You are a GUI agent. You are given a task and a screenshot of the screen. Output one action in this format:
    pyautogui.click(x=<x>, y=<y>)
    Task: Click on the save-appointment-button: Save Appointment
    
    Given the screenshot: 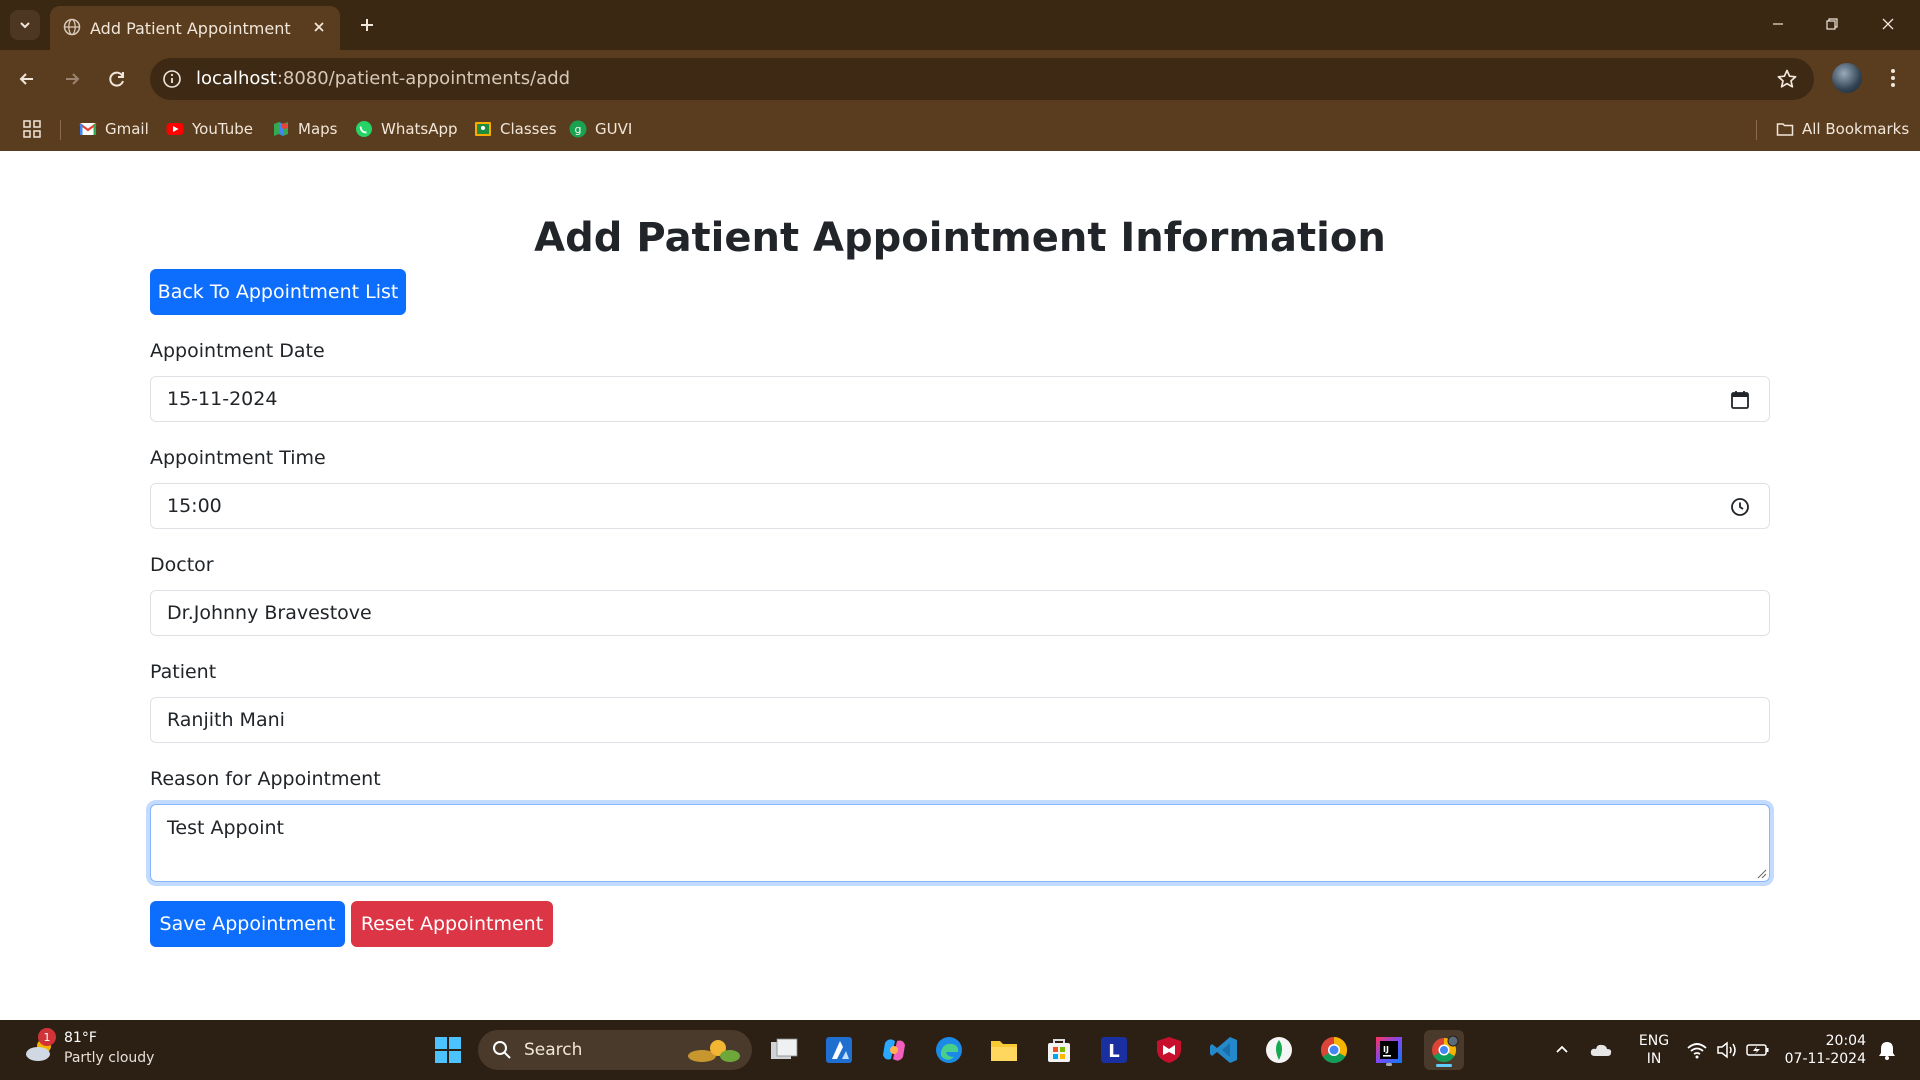 What is the action you would take?
    pyautogui.click(x=247, y=924)
    